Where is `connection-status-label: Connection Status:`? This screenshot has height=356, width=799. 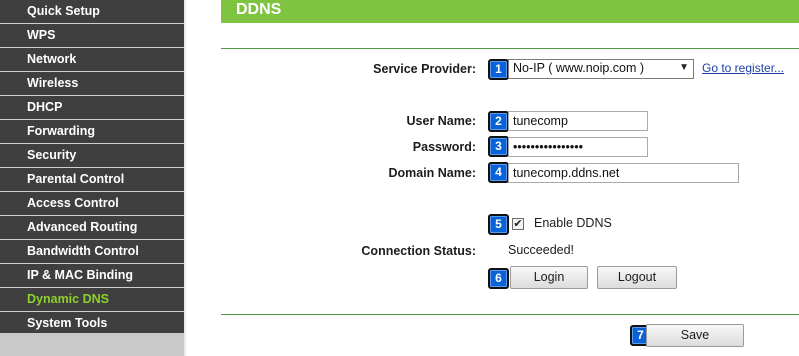
connection-status-label: Connection Status: is located at coordinates (418, 251).